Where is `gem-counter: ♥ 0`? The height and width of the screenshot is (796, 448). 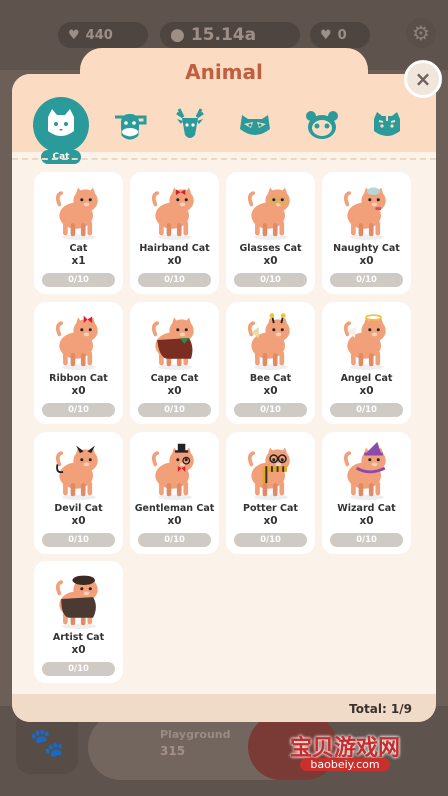
gem-counter: ♥ 0 is located at coordinates (340, 35).